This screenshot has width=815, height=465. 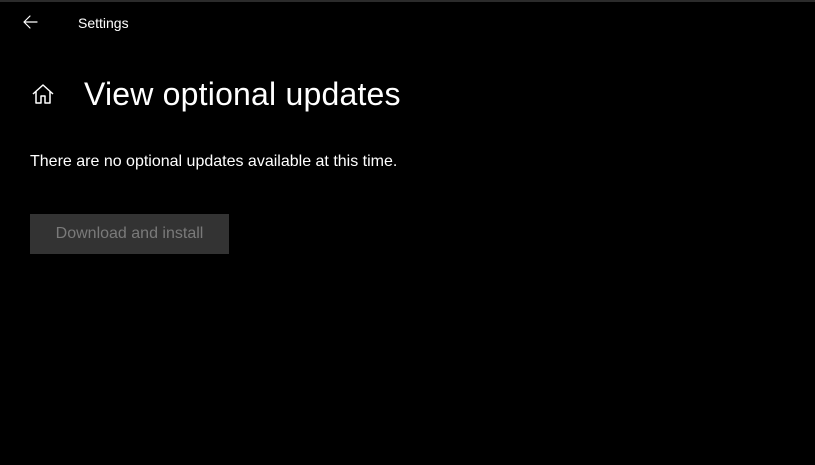 What do you see at coordinates (242, 94) in the screenshot?
I see `page-title: View optional updates` at bounding box center [242, 94].